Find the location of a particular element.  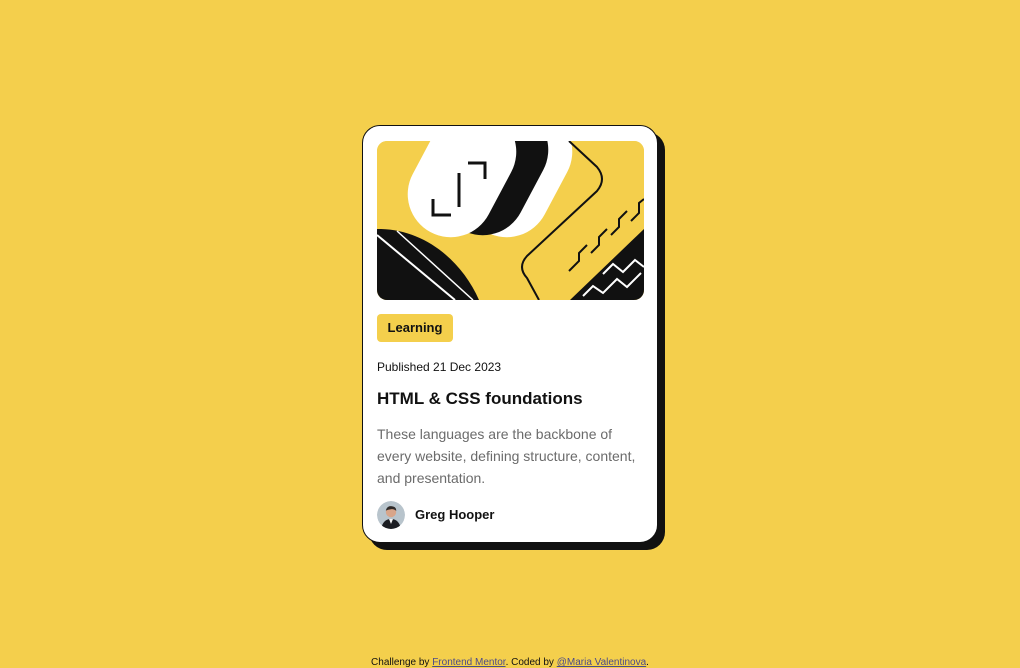

category-tag: Learning is located at coordinates (415, 328).